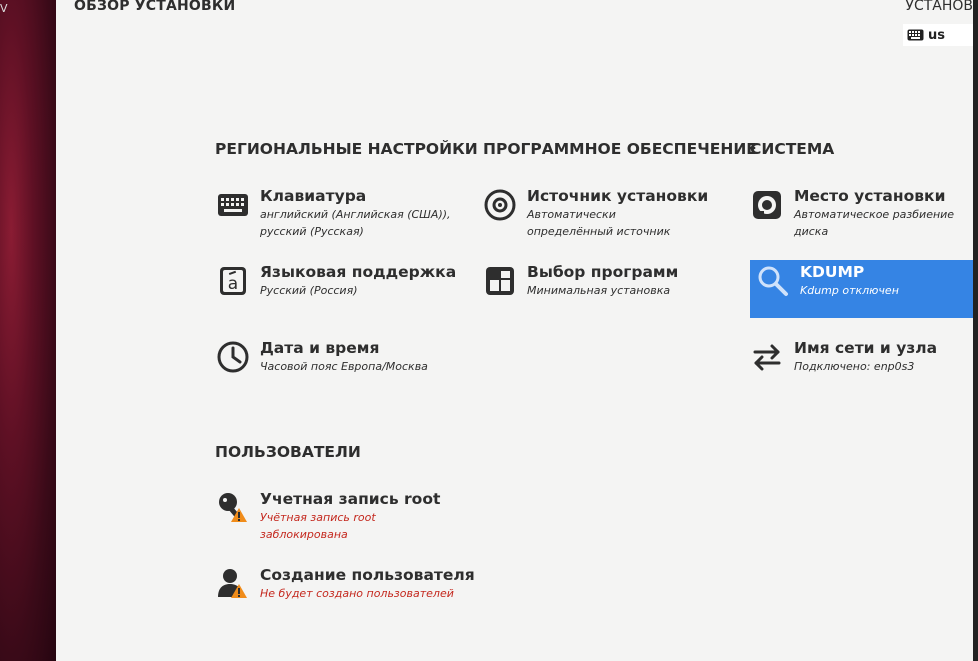  What do you see at coordinates (367, 575) in the screenshot?
I see `spoke-user-title: Создание пользователя` at bounding box center [367, 575].